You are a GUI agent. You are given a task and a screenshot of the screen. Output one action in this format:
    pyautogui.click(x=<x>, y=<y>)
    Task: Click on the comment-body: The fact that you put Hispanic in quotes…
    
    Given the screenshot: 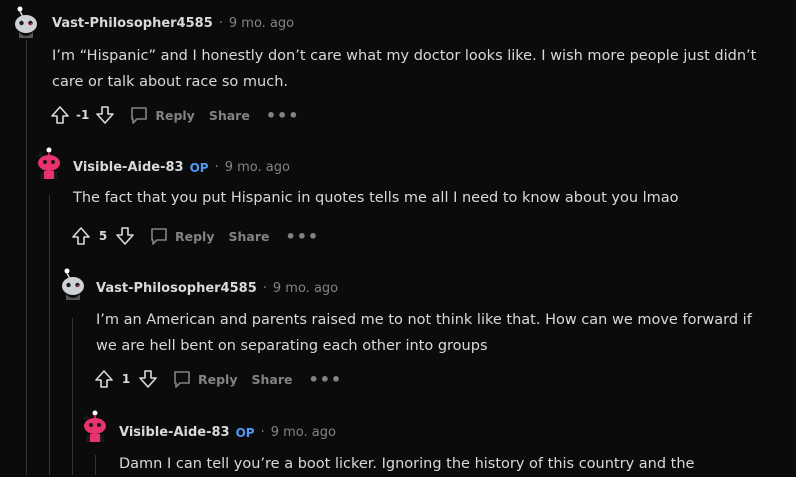 What is the action you would take?
    pyautogui.click(x=376, y=198)
    